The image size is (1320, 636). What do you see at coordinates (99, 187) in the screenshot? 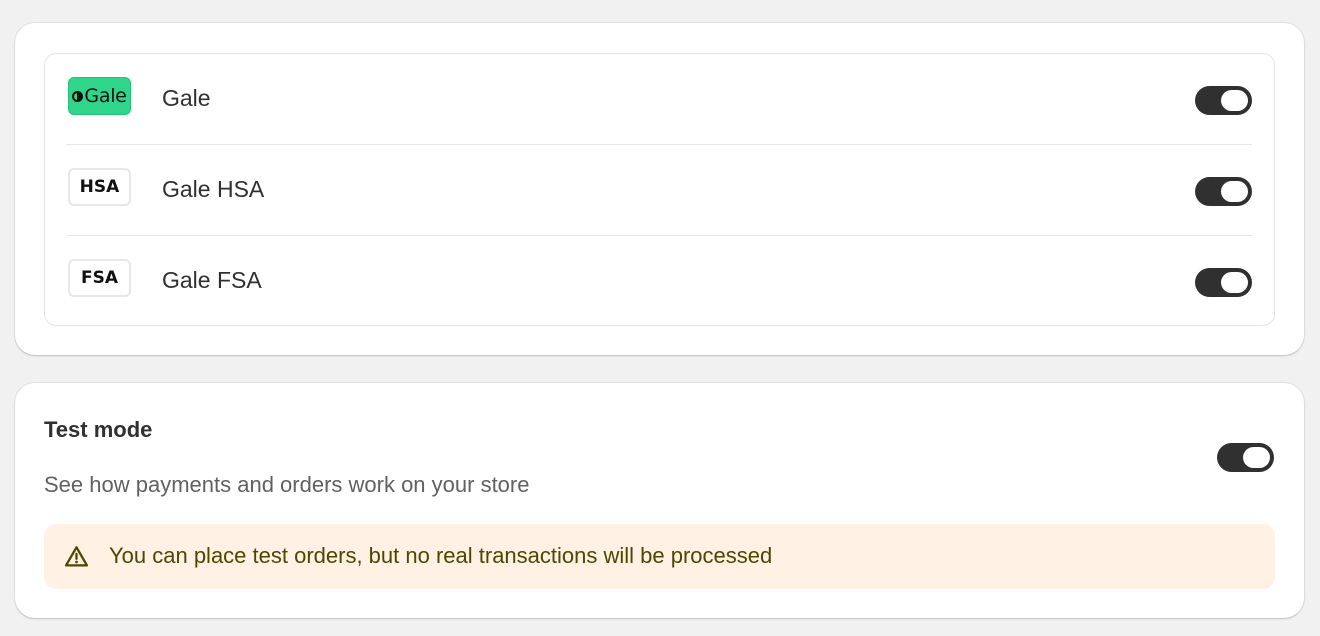
I see `hsa-logo: HSA` at bounding box center [99, 187].